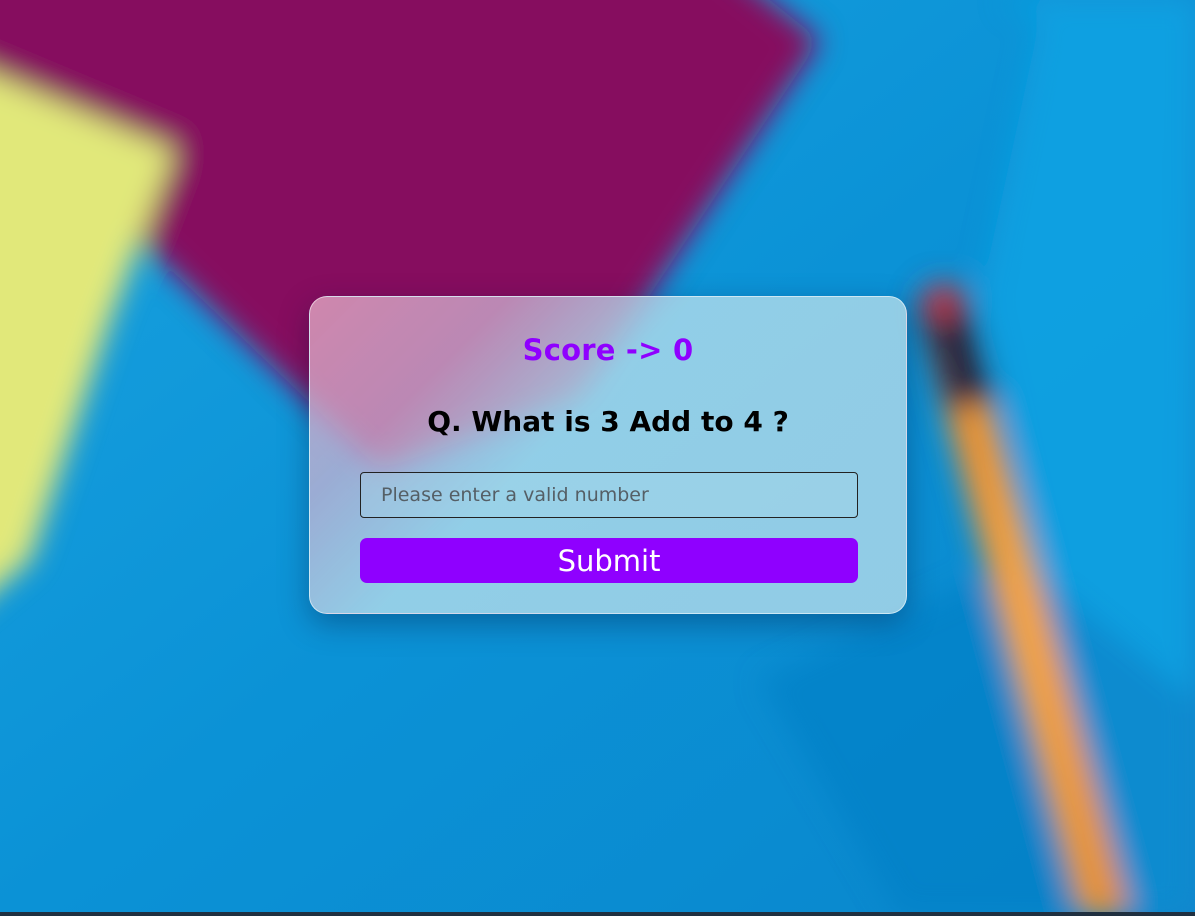 The image size is (1195, 916). I want to click on bottom-edge-line, so click(597, 914).